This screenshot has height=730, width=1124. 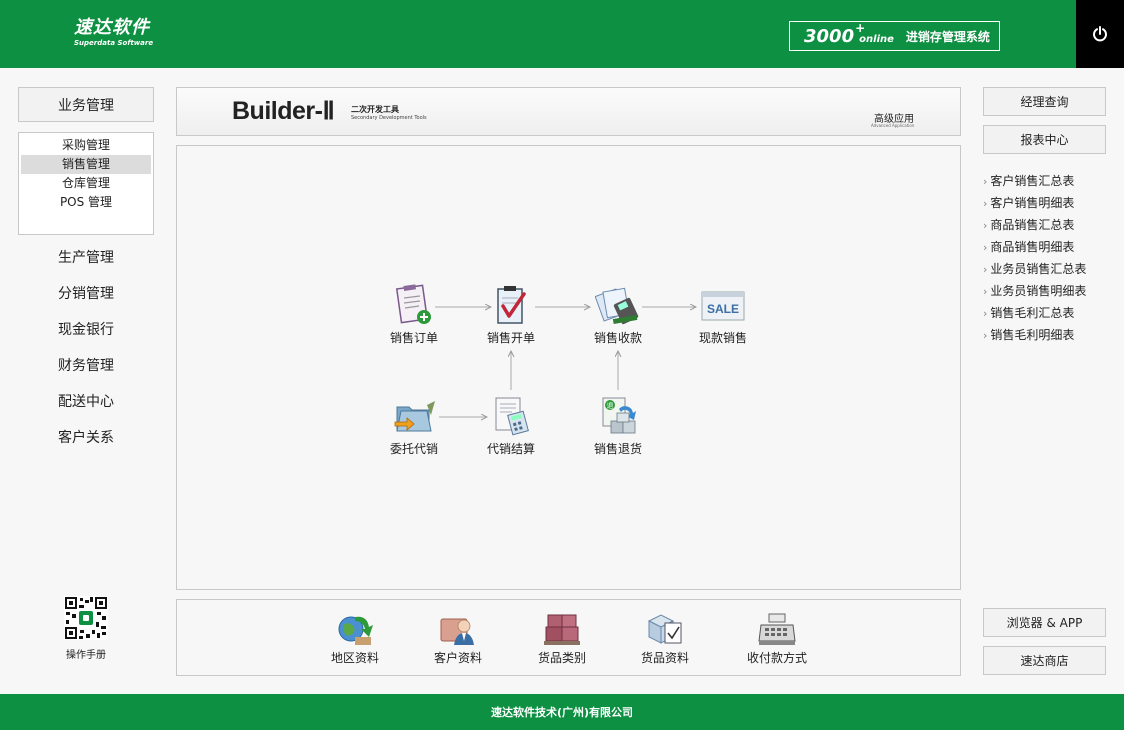 I want to click on flow-consign-settlement-label: 代销结算, so click(x=510, y=449).